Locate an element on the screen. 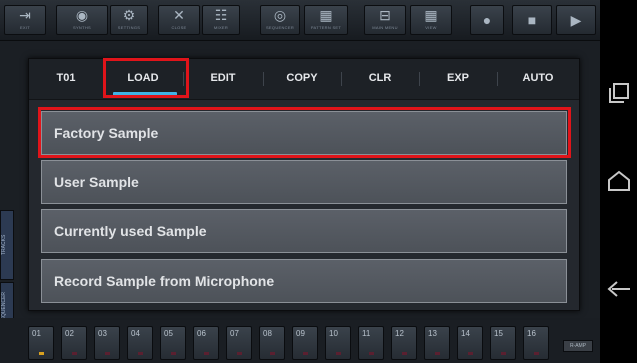  pattern-icon: ▦ is located at coordinates (326, 15).